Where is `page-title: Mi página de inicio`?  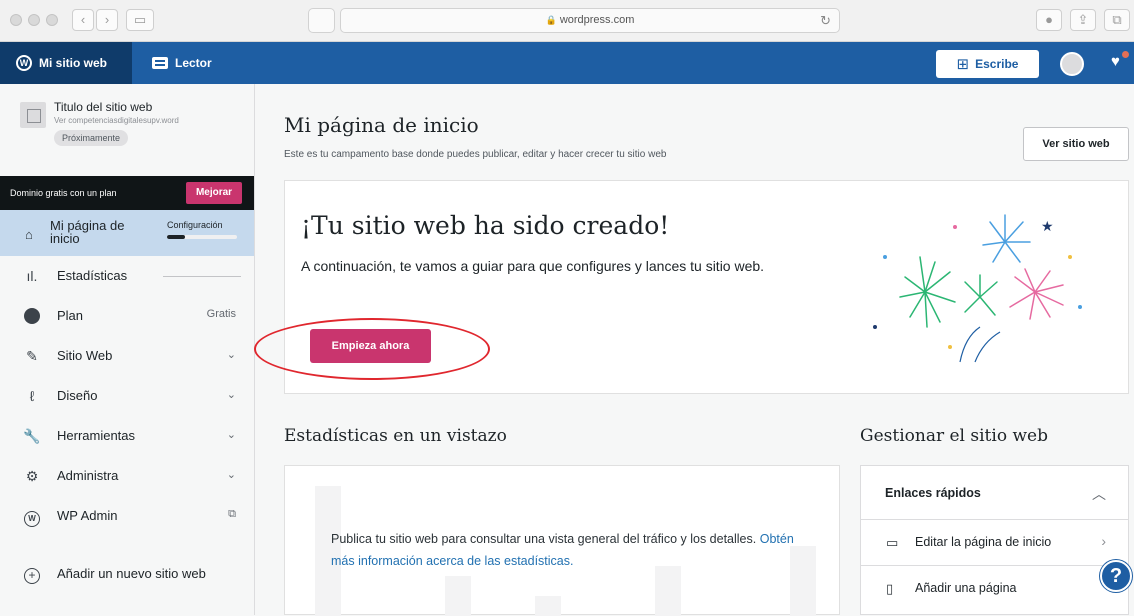 page-title: Mi página de inicio is located at coordinates (381, 125).